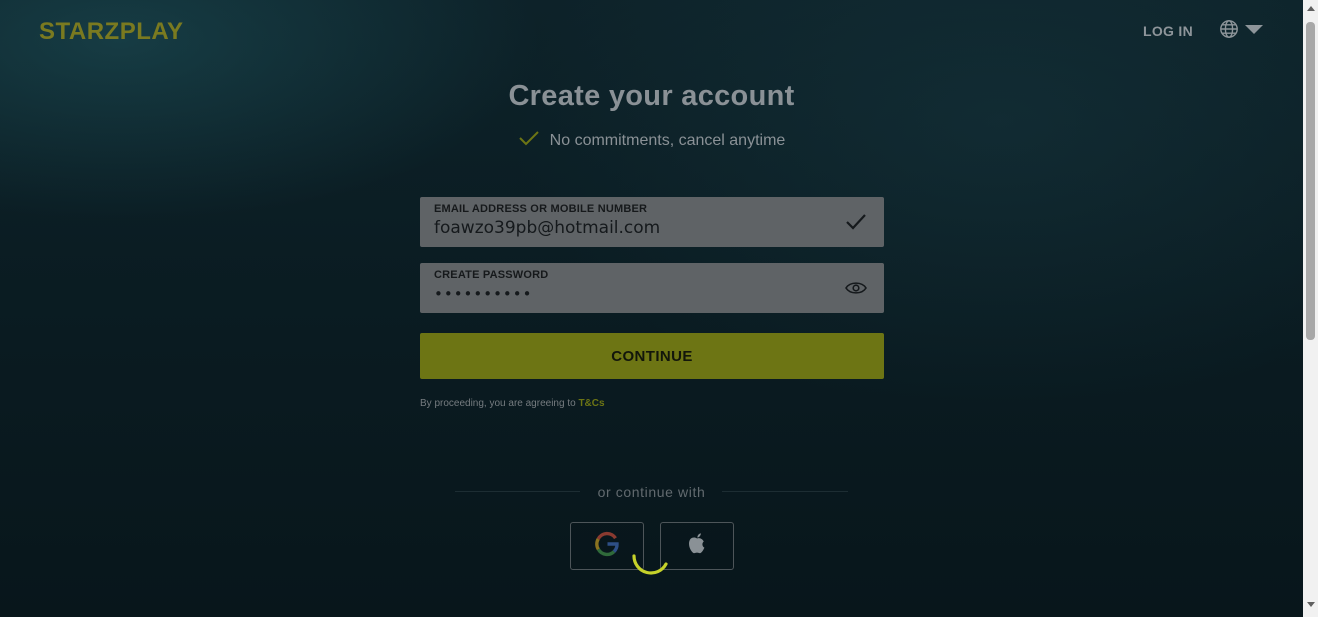  Describe the element at coordinates (1311, 8) in the screenshot. I see `scroll-up-icon` at that location.